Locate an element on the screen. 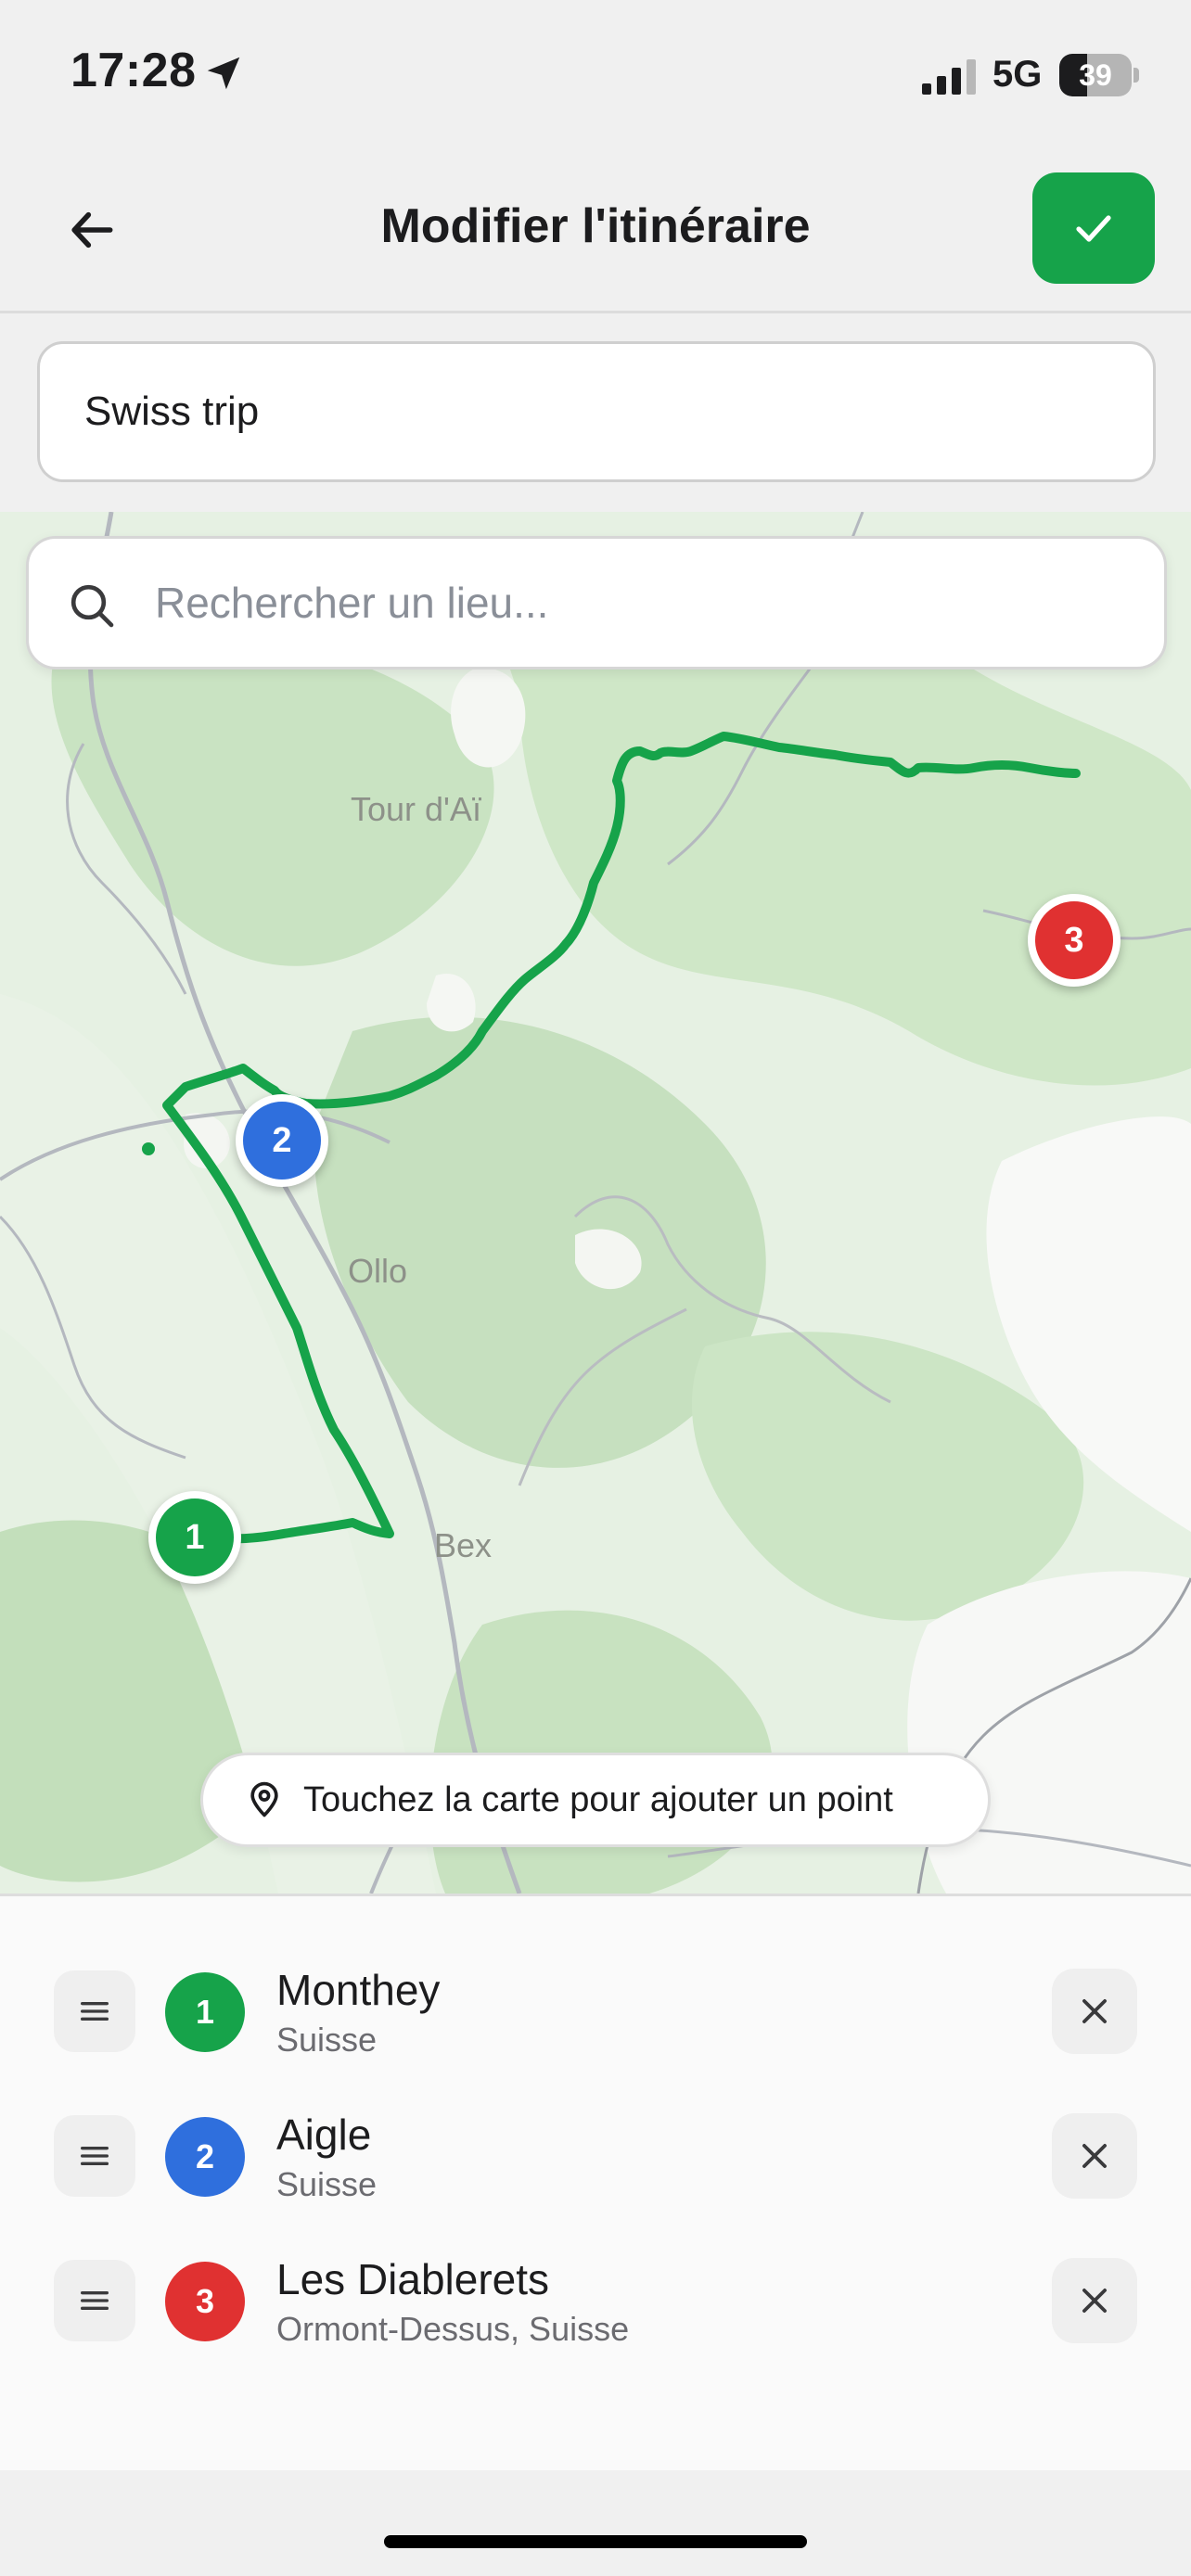 This screenshot has width=1191, height=2576. home-indicator is located at coordinates (595, 2541).